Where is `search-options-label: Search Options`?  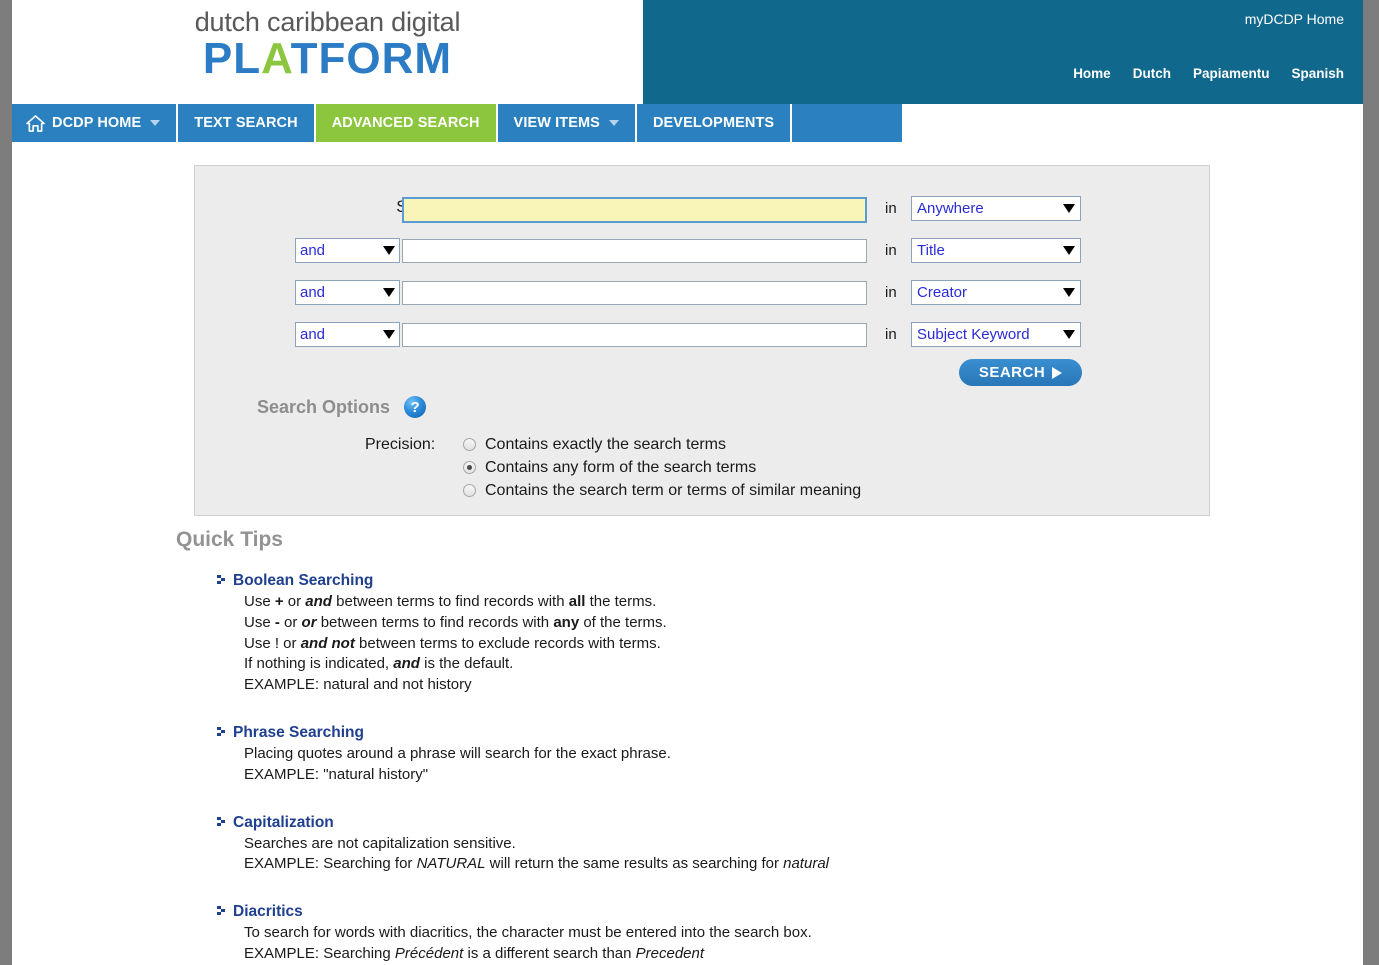
search-options-label: Search Options is located at coordinates (324, 406).